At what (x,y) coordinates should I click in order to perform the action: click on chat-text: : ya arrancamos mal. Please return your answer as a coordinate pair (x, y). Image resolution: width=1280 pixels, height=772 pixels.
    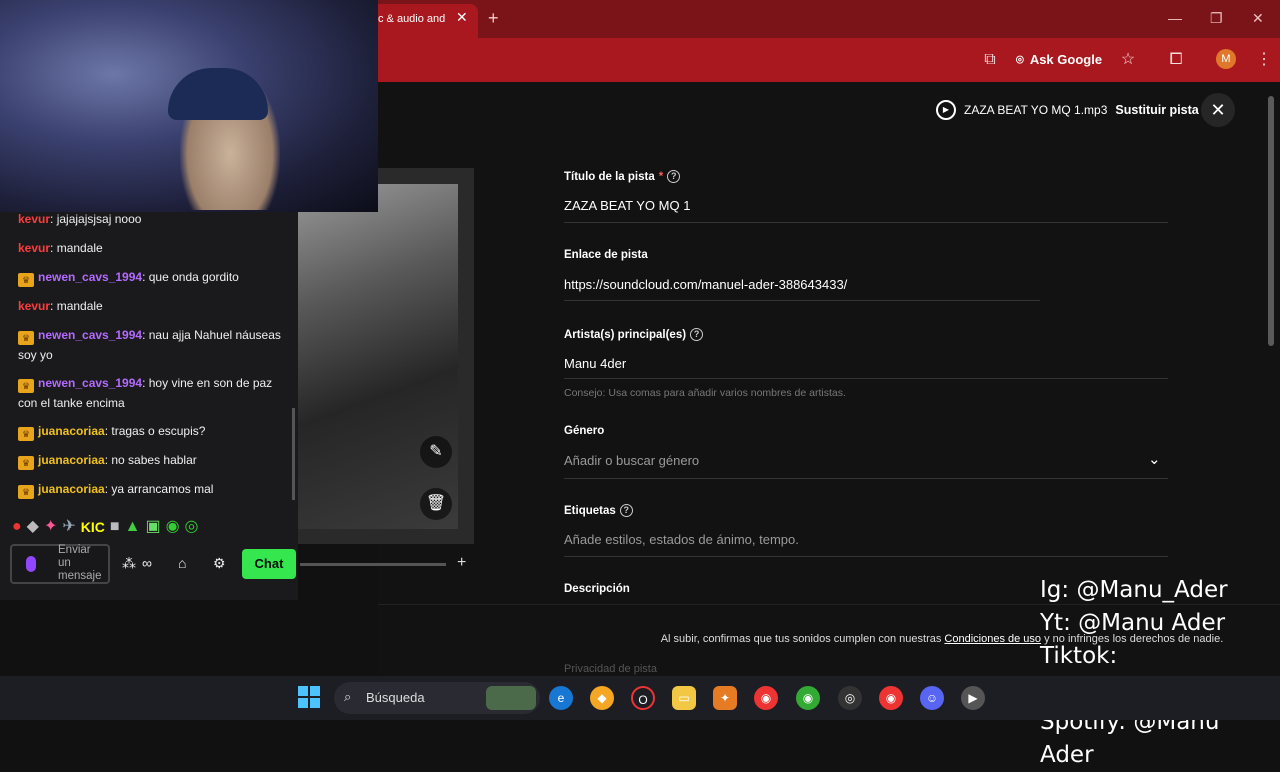
    Looking at the image, I should click on (159, 489).